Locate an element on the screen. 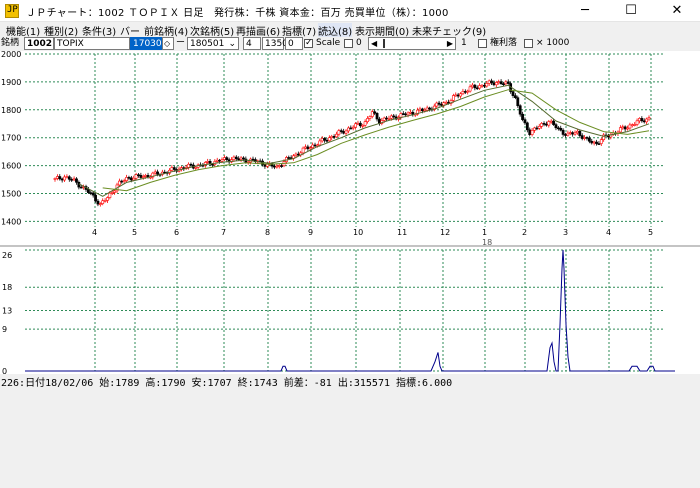  scroll-thumb is located at coordinates (384, 43).